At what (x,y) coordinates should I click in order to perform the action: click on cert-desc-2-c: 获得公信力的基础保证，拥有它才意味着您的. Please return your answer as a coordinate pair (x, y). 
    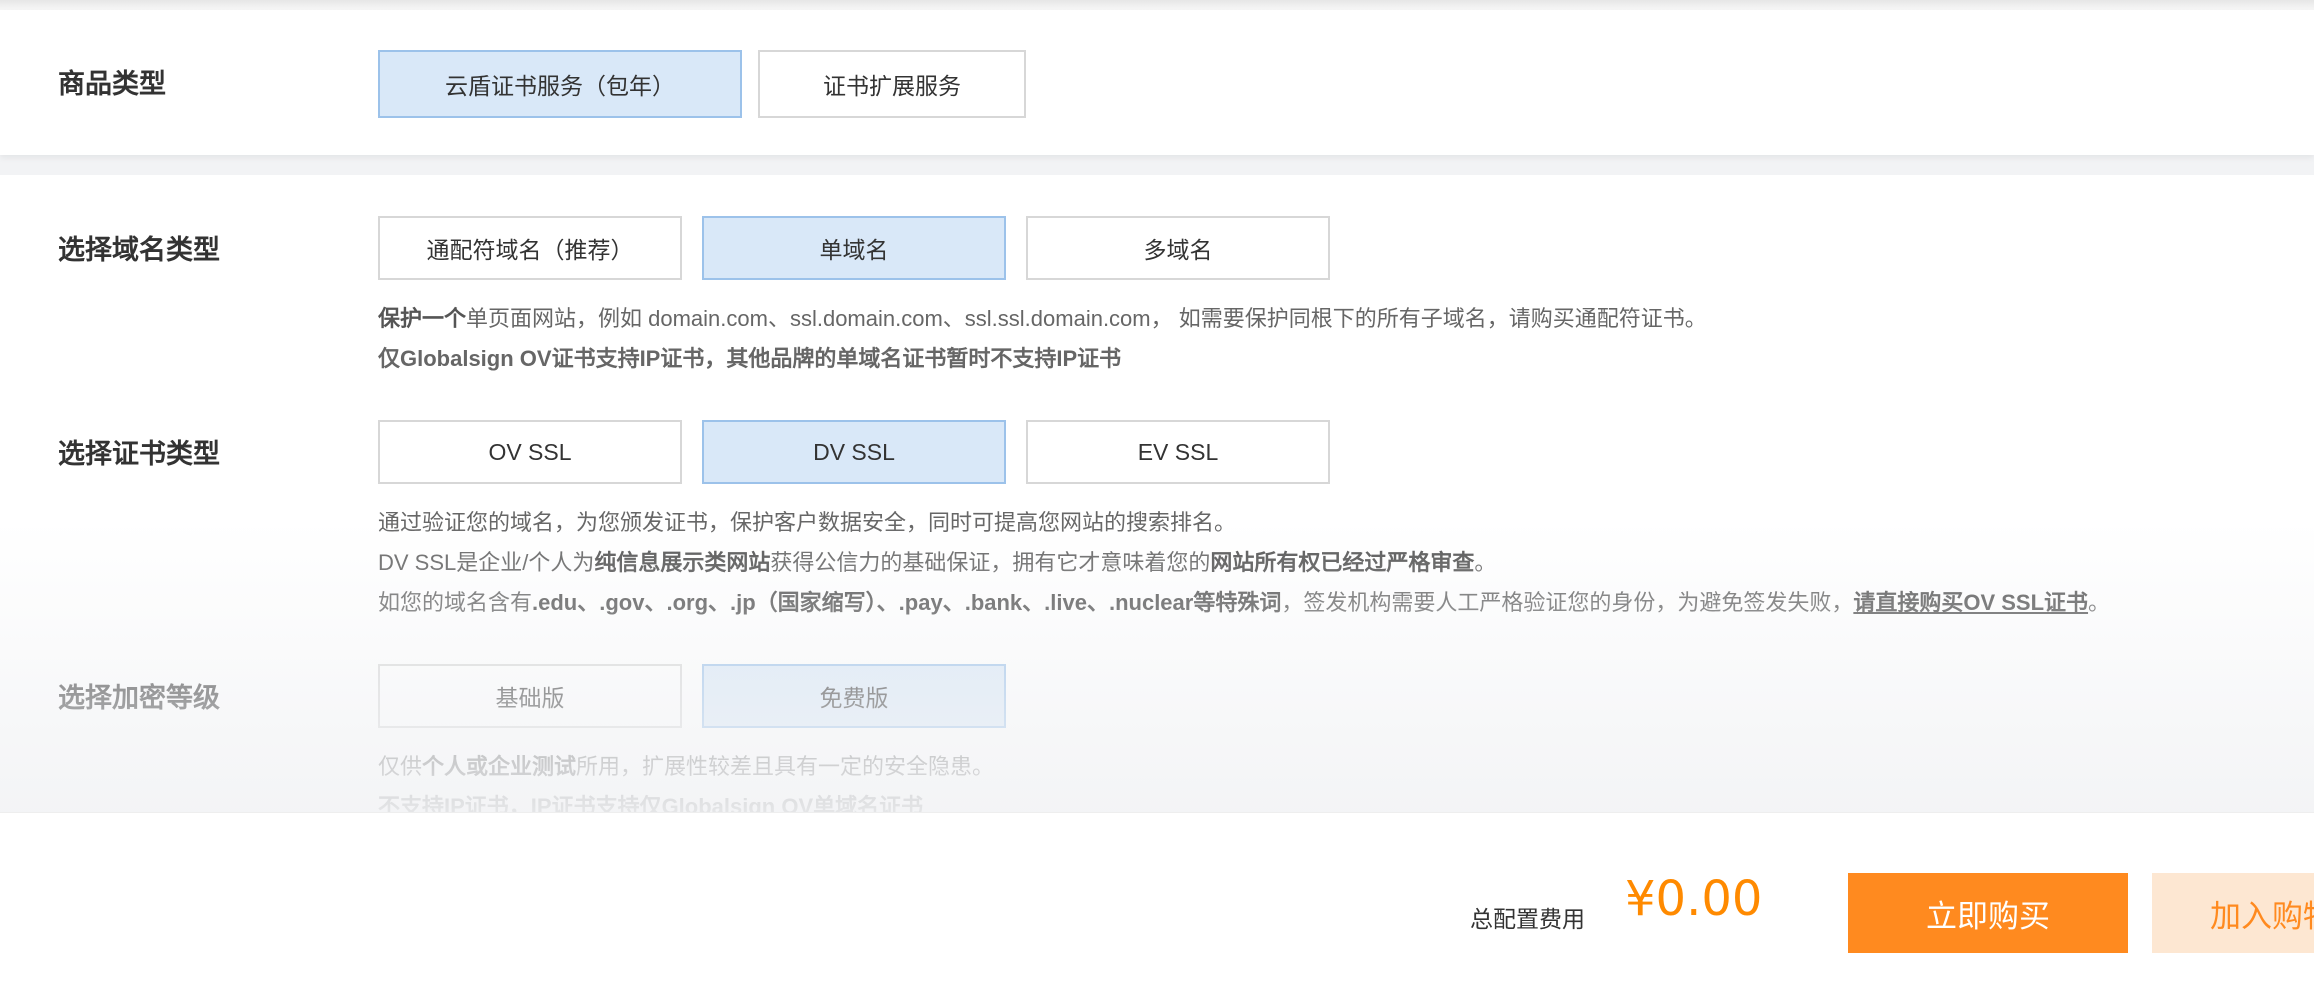
    Looking at the image, I should click on (990, 562).